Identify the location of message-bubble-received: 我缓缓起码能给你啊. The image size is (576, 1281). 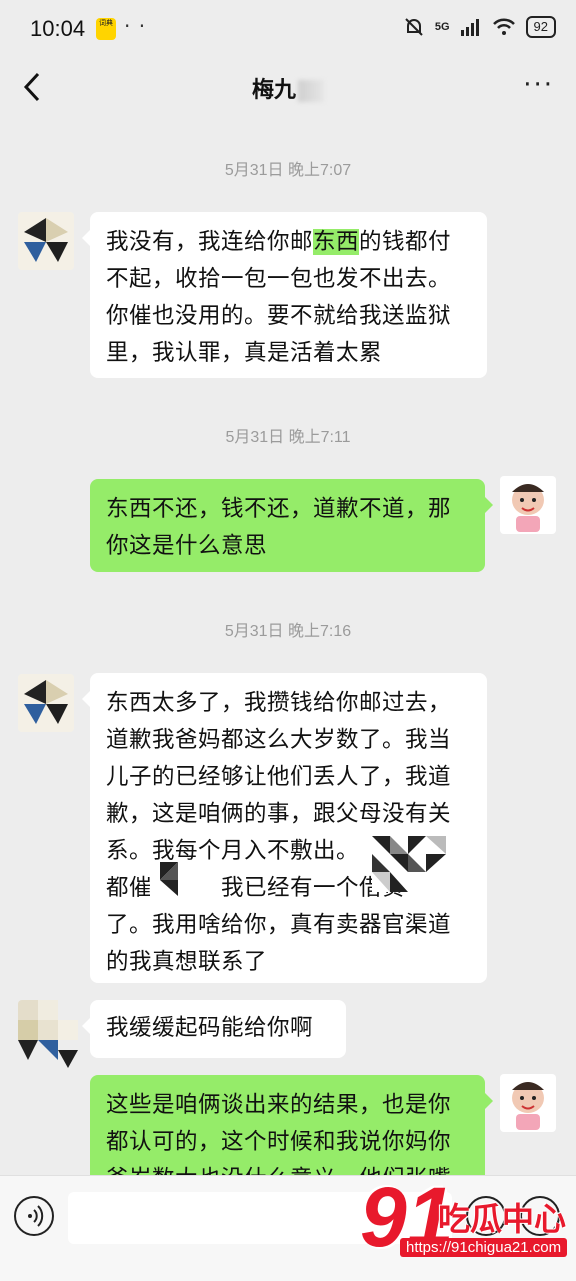
(214, 1029).